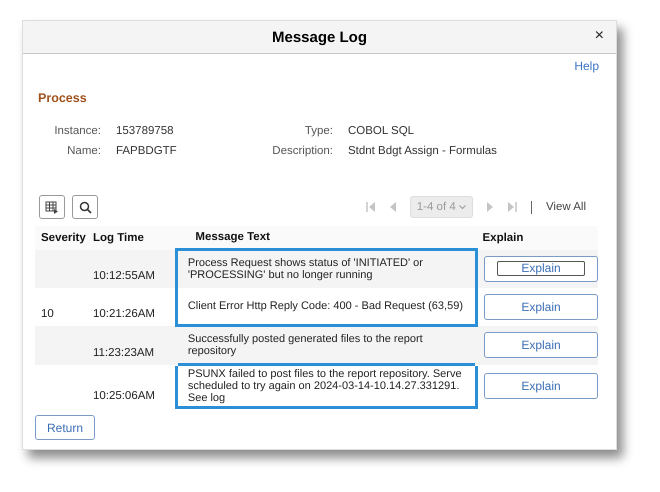  Describe the element at coordinates (326, 269) in the screenshot. I see `table-cell: Process Request shows status of 'INITIATED' or 'PROCESSING' but no longer running` at that location.